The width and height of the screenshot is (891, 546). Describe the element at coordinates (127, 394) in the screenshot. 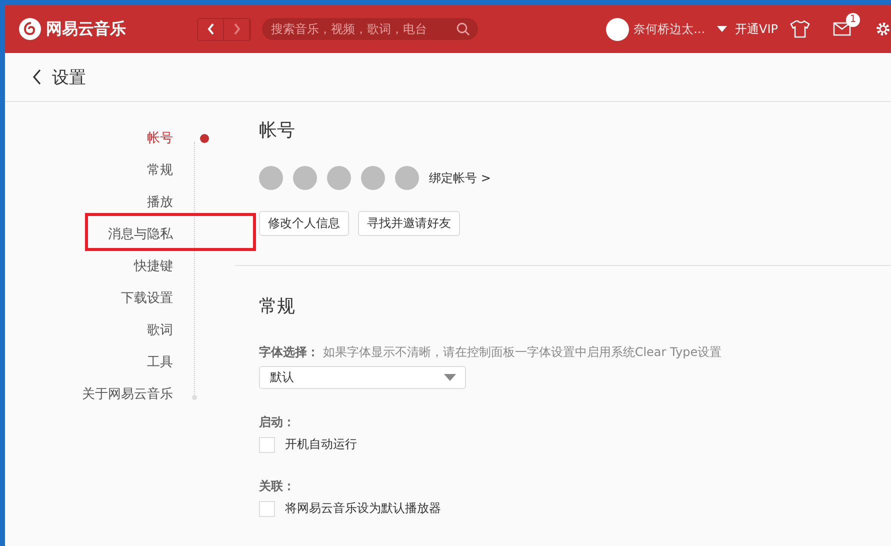

I see `settings-nav-item: 关于网易云音乐` at that location.